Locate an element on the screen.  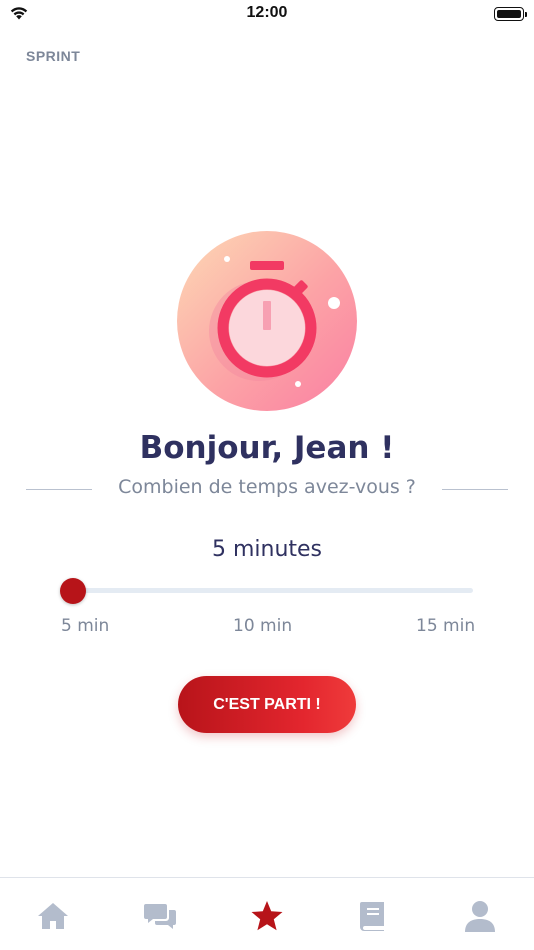
question-row: Combien de temps avez-vous ? is located at coordinates (267, 489).